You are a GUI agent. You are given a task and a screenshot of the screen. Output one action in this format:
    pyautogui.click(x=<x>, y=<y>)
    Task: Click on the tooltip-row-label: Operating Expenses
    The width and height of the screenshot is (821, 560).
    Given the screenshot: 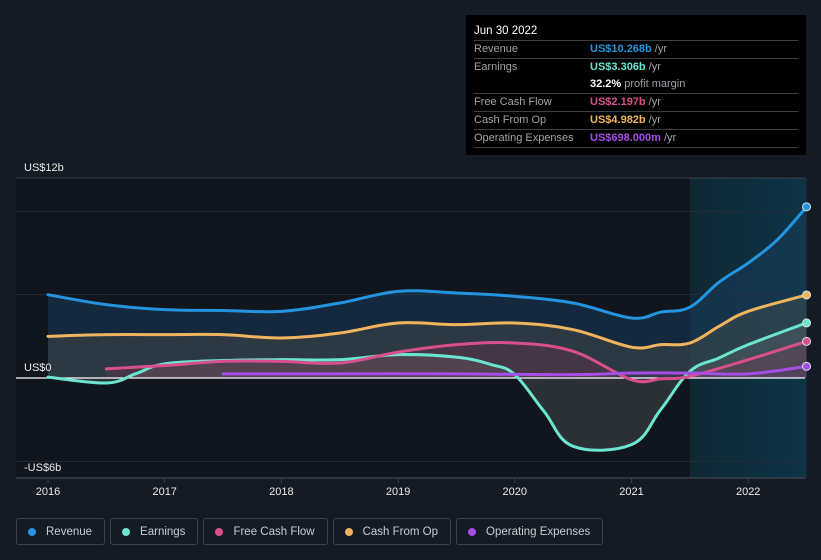 What is the action you would take?
    pyautogui.click(x=524, y=138)
    